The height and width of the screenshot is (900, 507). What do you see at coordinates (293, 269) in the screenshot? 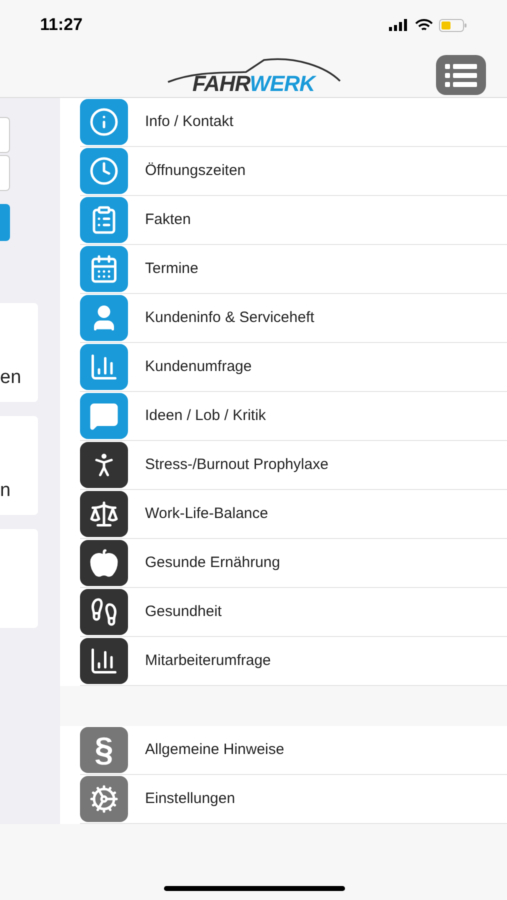
I see `menu-item: Termine` at bounding box center [293, 269].